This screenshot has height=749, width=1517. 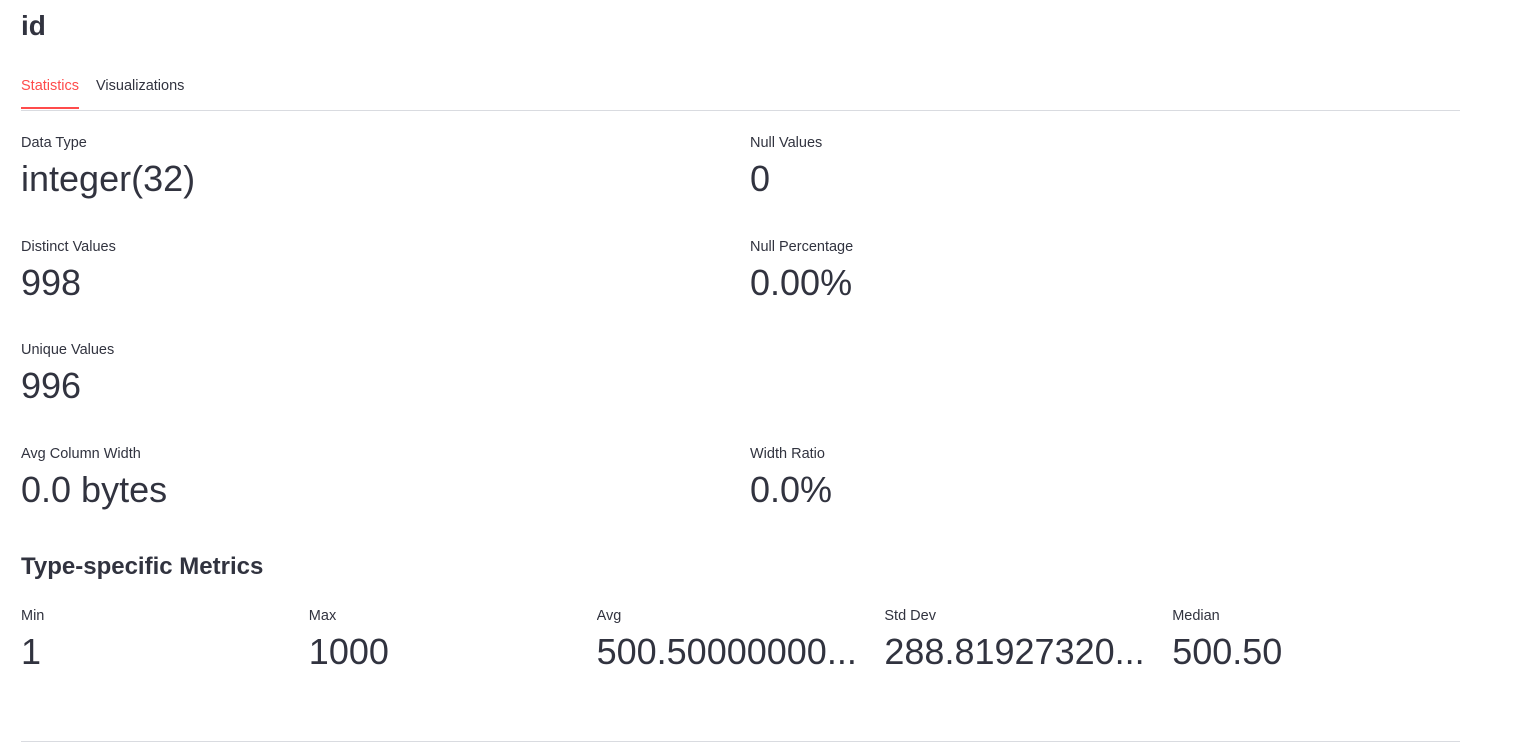 I want to click on tab-bar: Statistics Visualizations, so click(x=740, y=91).